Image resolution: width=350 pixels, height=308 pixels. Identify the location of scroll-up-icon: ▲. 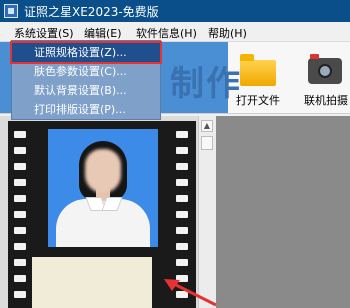
(207, 126).